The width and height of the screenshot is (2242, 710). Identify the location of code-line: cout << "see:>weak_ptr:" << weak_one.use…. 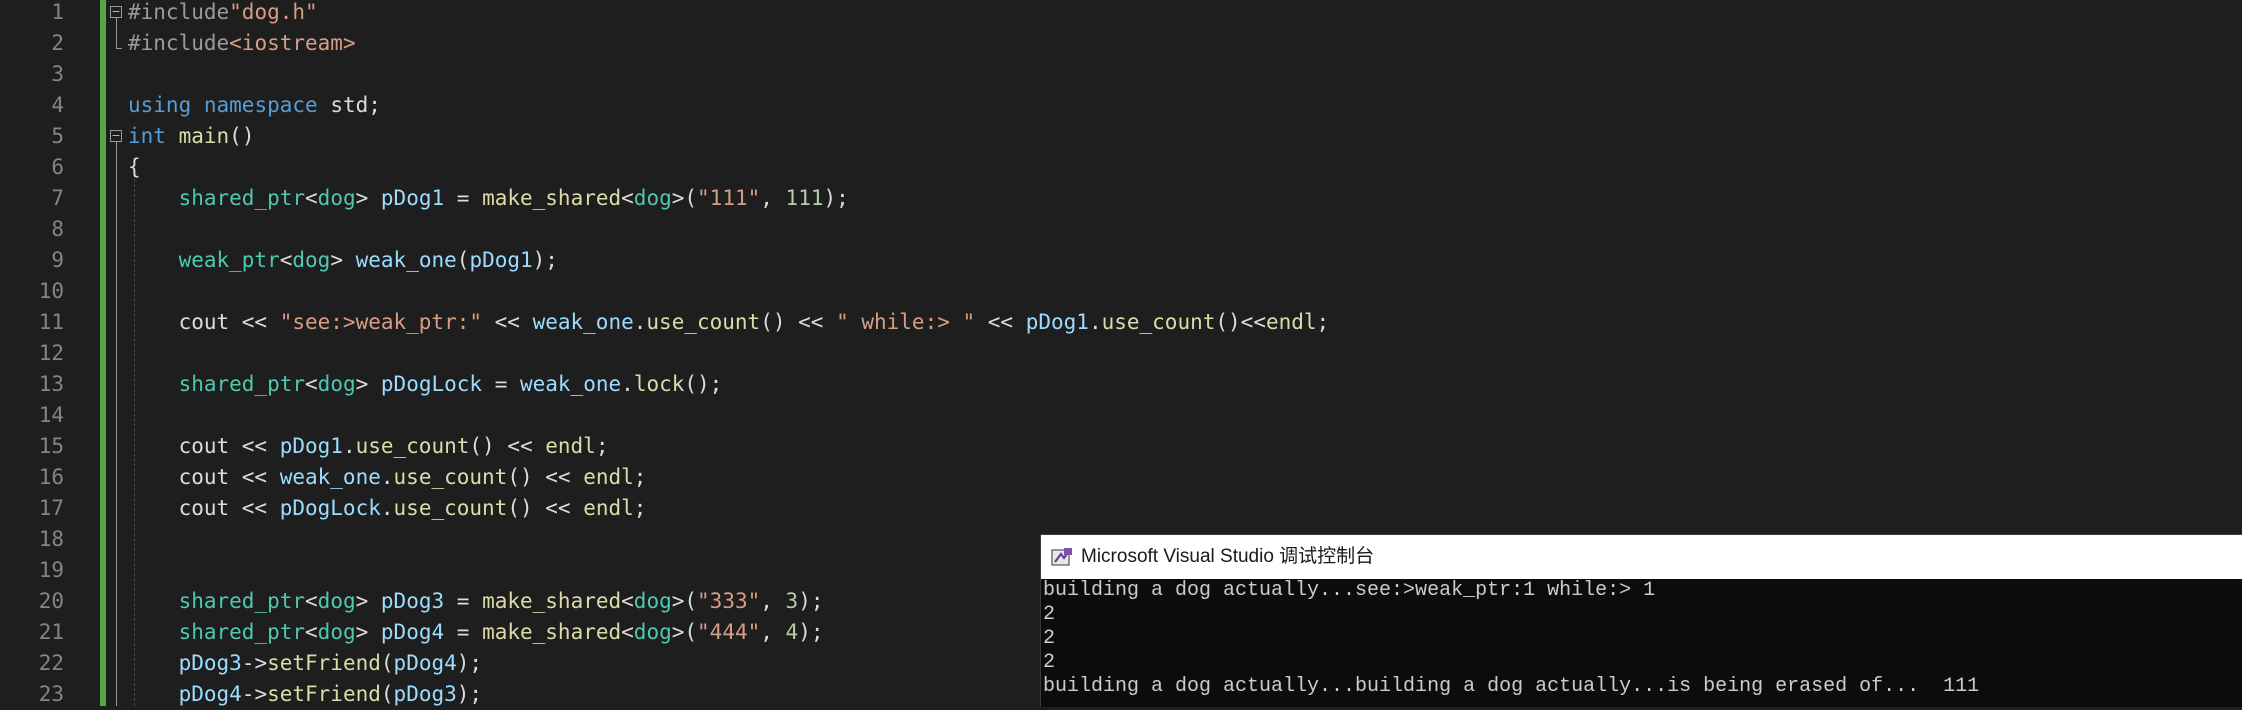
(729, 322).